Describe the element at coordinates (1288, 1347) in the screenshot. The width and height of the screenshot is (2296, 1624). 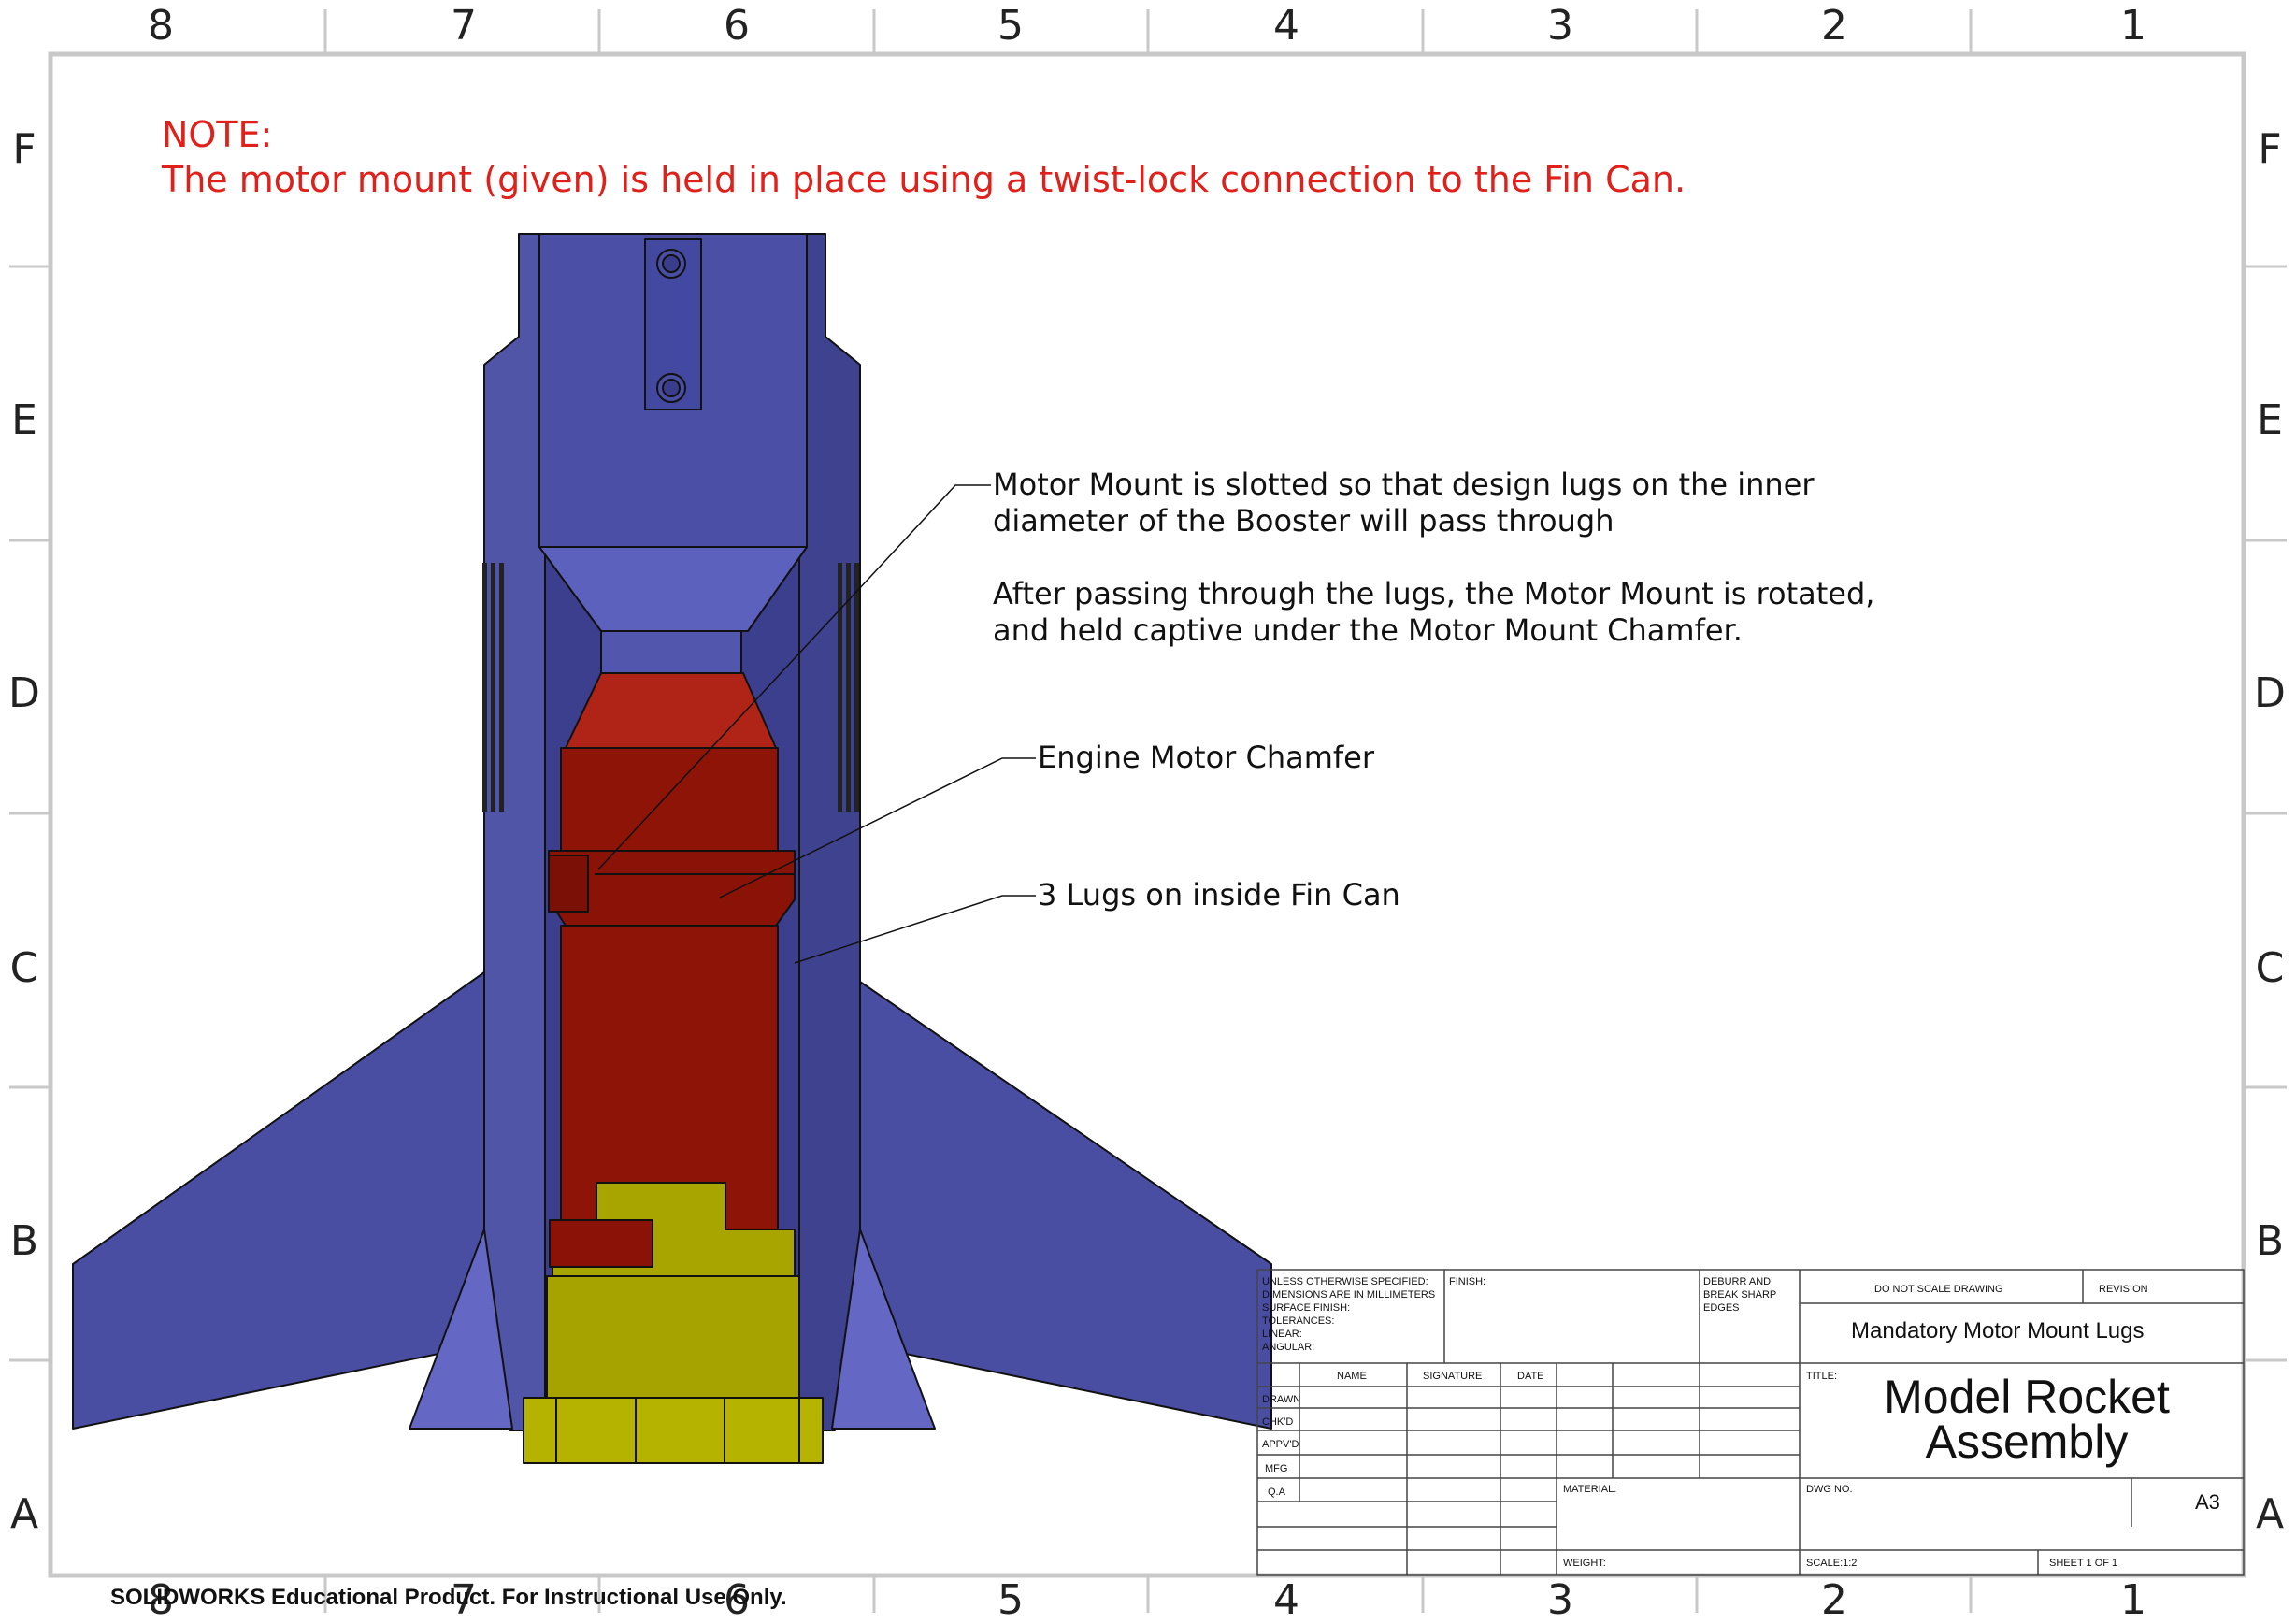
I see `tb-unless-5: ANGULAR:` at that location.